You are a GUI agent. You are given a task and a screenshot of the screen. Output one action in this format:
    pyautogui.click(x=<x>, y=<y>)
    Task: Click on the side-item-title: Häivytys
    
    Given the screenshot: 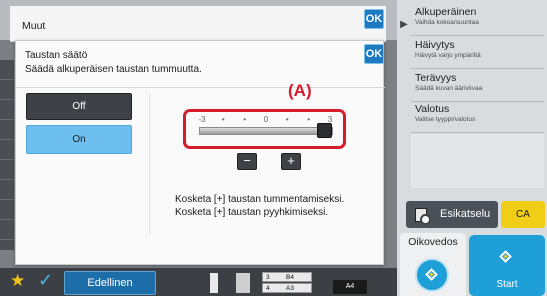 What is the action you would take?
    pyautogui.click(x=435, y=45)
    